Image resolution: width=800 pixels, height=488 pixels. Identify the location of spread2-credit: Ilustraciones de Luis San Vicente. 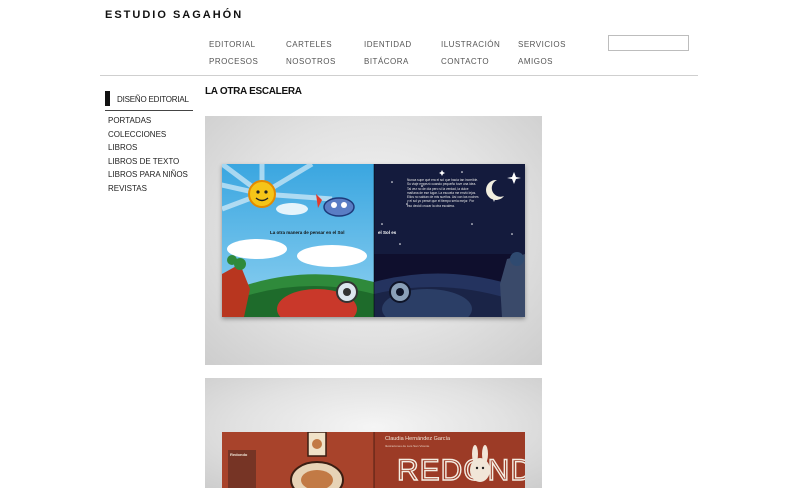
(407, 446).